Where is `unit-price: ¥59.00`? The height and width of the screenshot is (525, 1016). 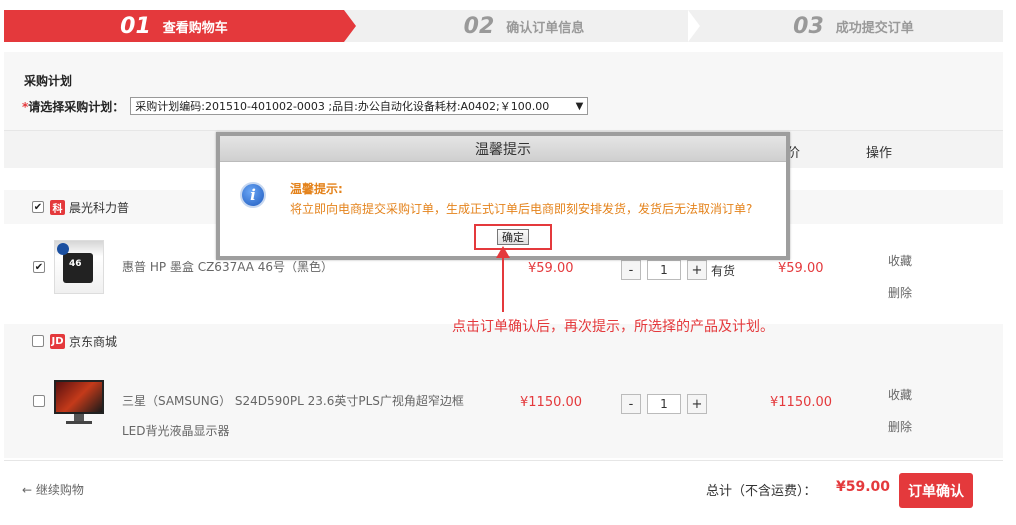
unit-price: ¥59.00 is located at coordinates (551, 268).